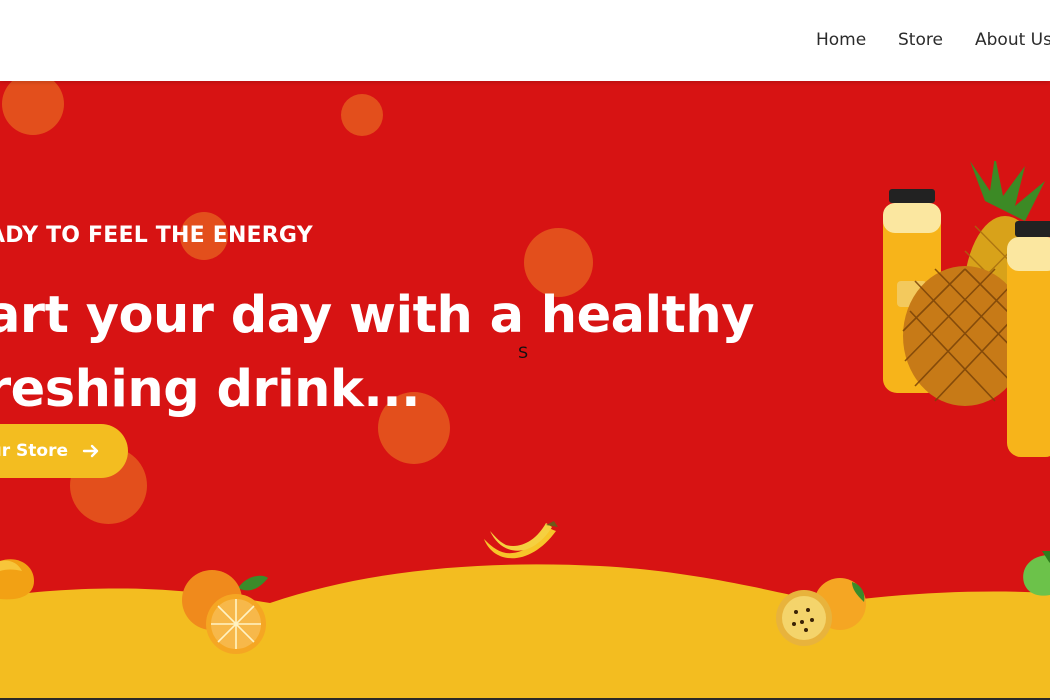 The height and width of the screenshot is (700, 1050). Describe the element at coordinates (90, 451) in the screenshot. I see `arrow-right-icon` at that location.